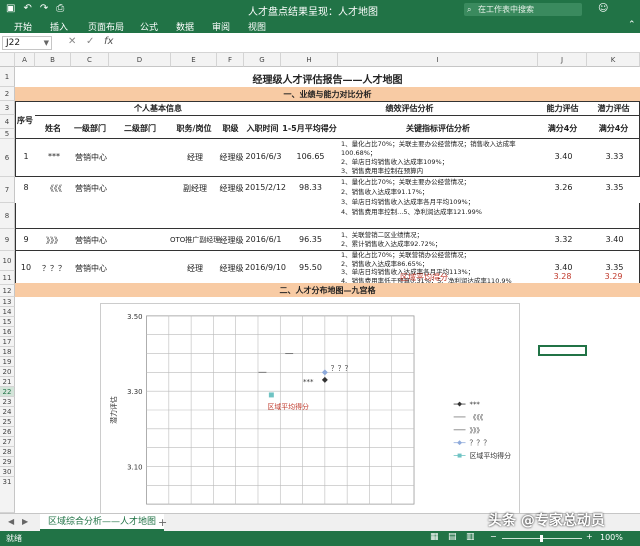 The height and width of the screenshot is (546, 640). I want to click on sheet-tab-active: 区域综合分析——人才地图, so click(102, 522).